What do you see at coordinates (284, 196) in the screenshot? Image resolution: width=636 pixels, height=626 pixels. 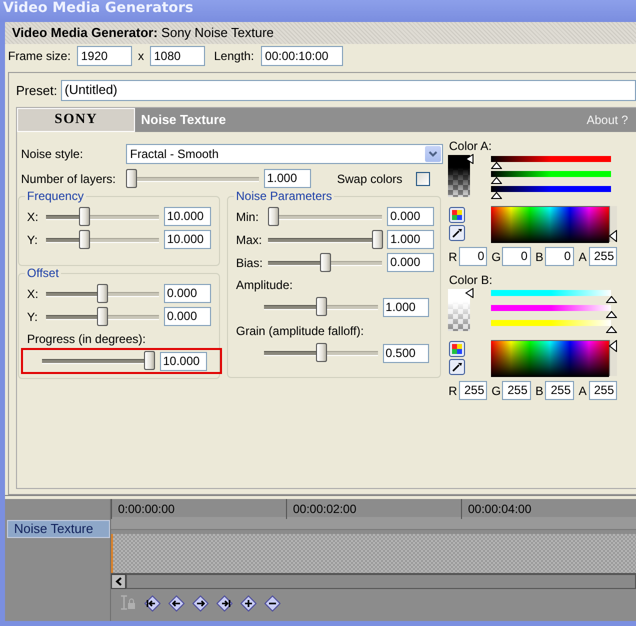 I see `group-title: Noise Parameters` at bounding box center [284, 196].